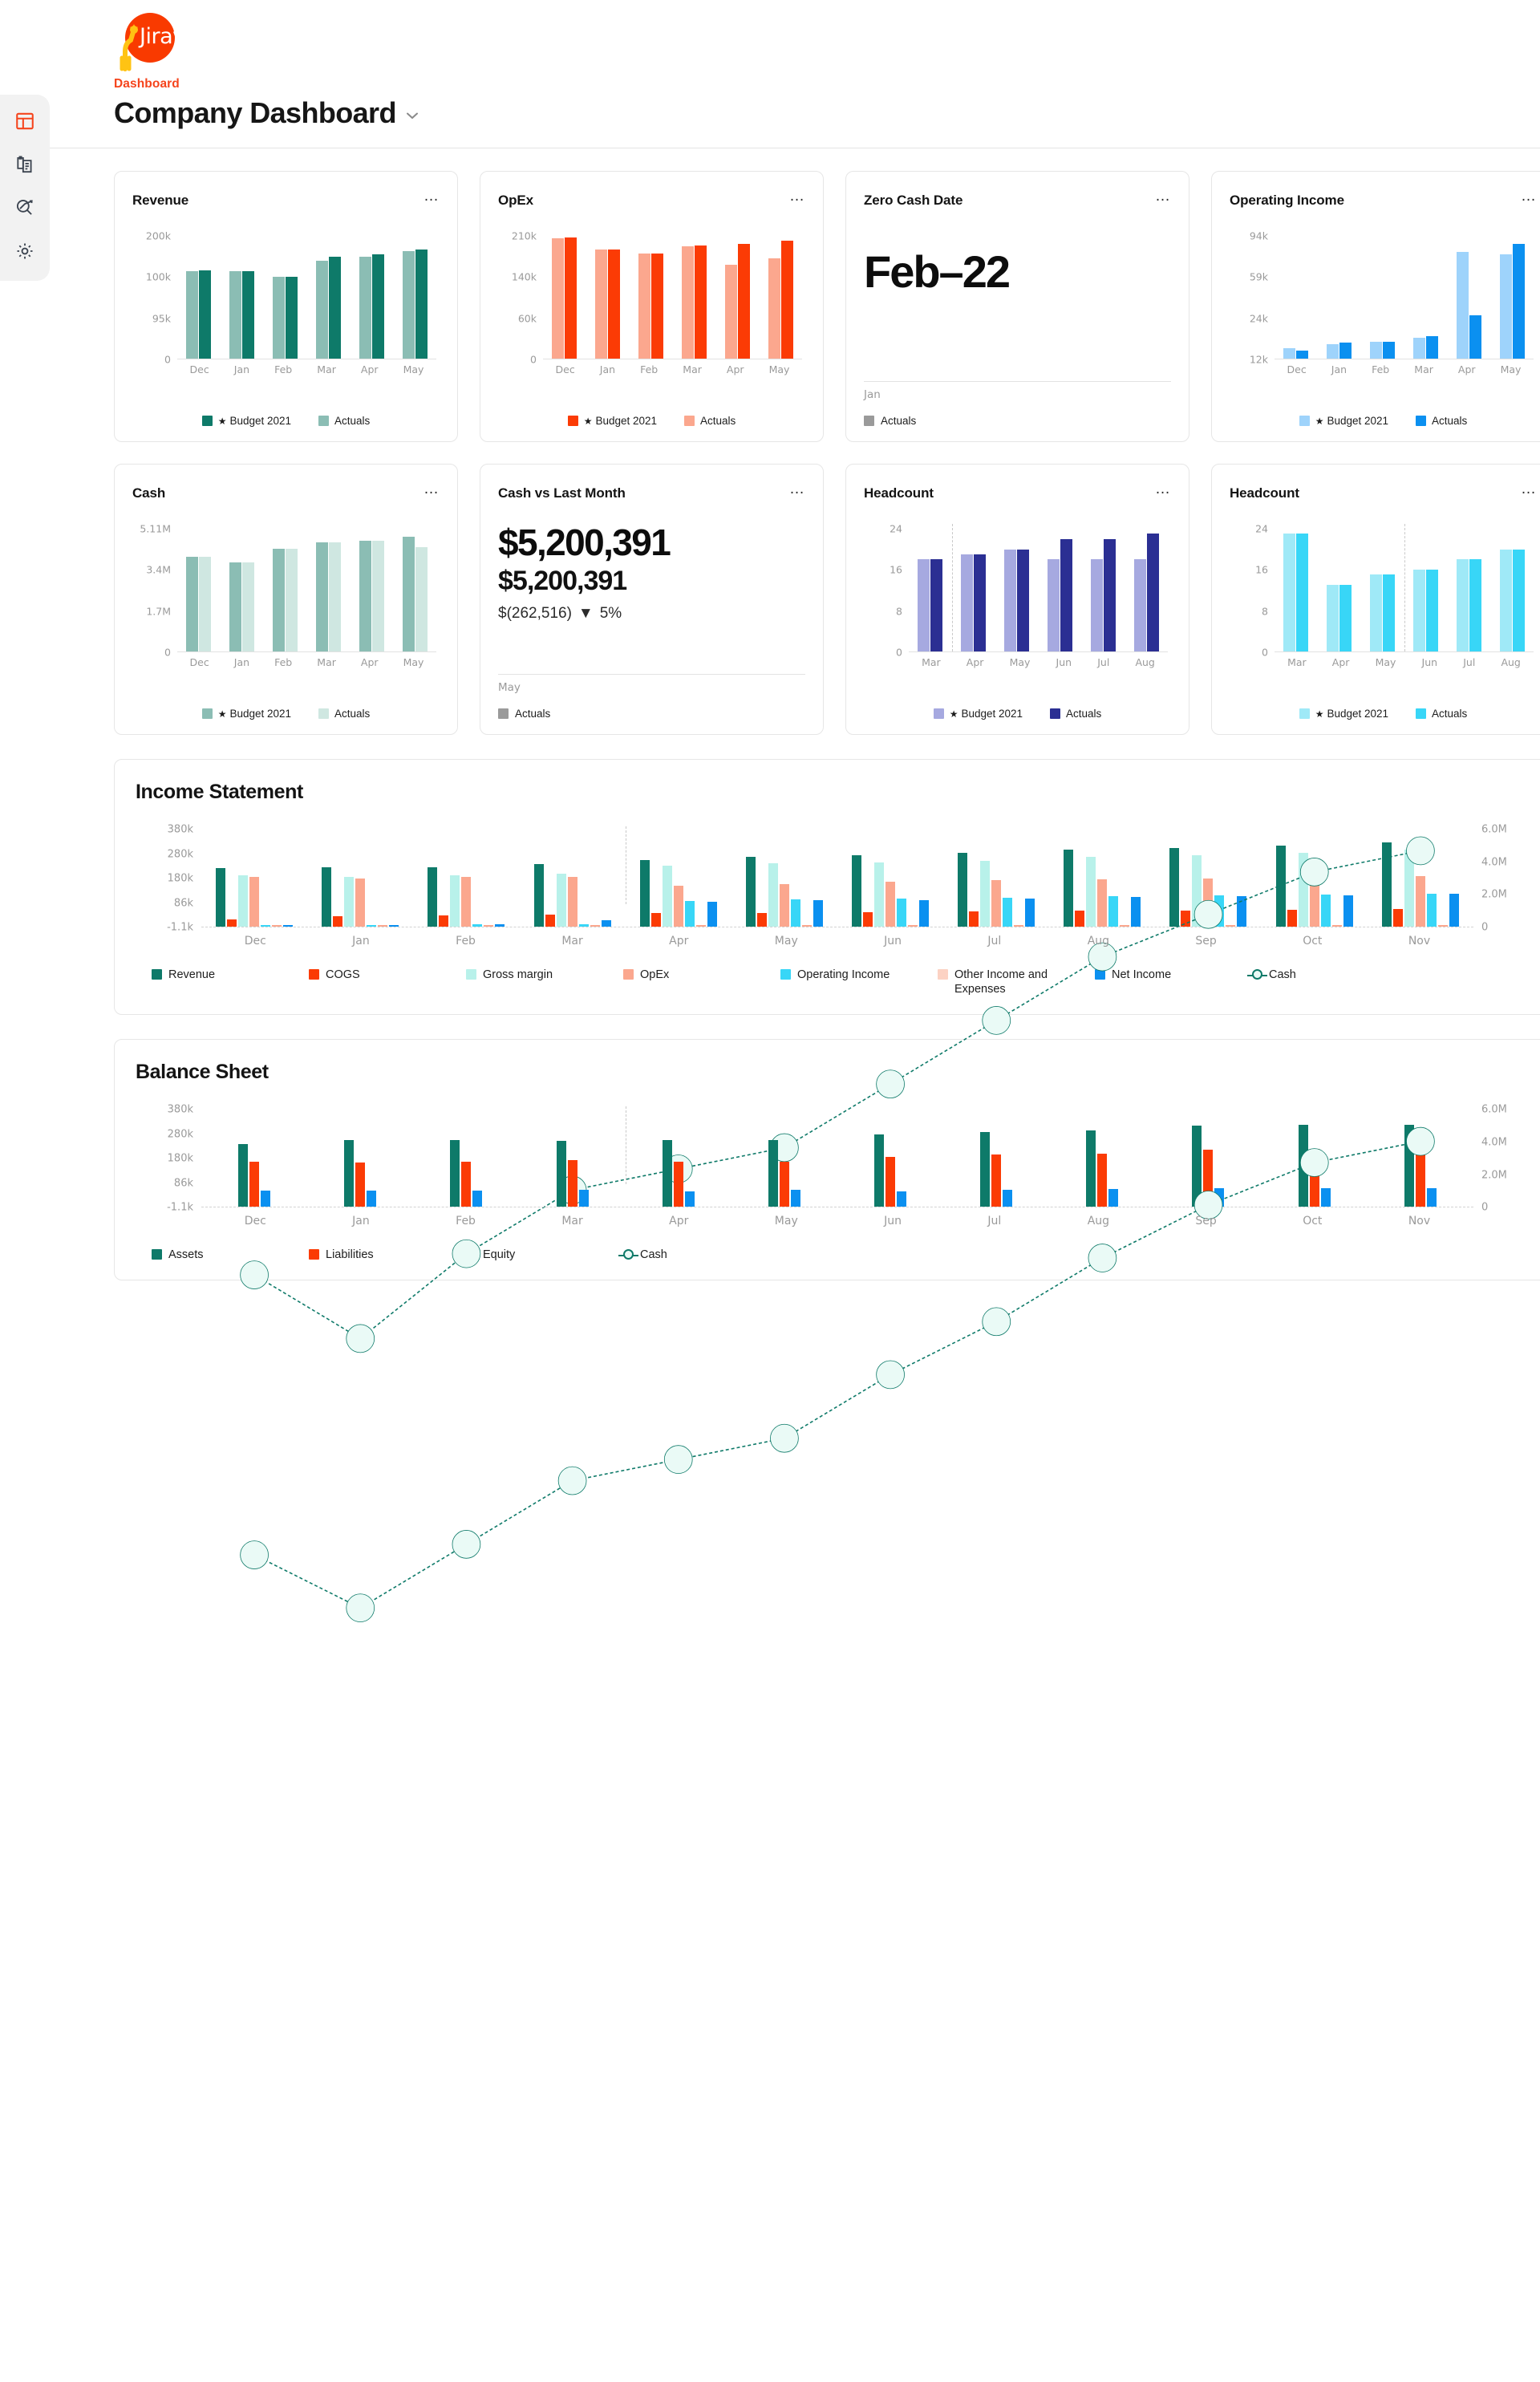 The image size is (1540, 2382). What do you see at coordinates (827, 84) in the screenshot?
I see `breadcrumb: Dashboard` at bounding box center [827, 84].